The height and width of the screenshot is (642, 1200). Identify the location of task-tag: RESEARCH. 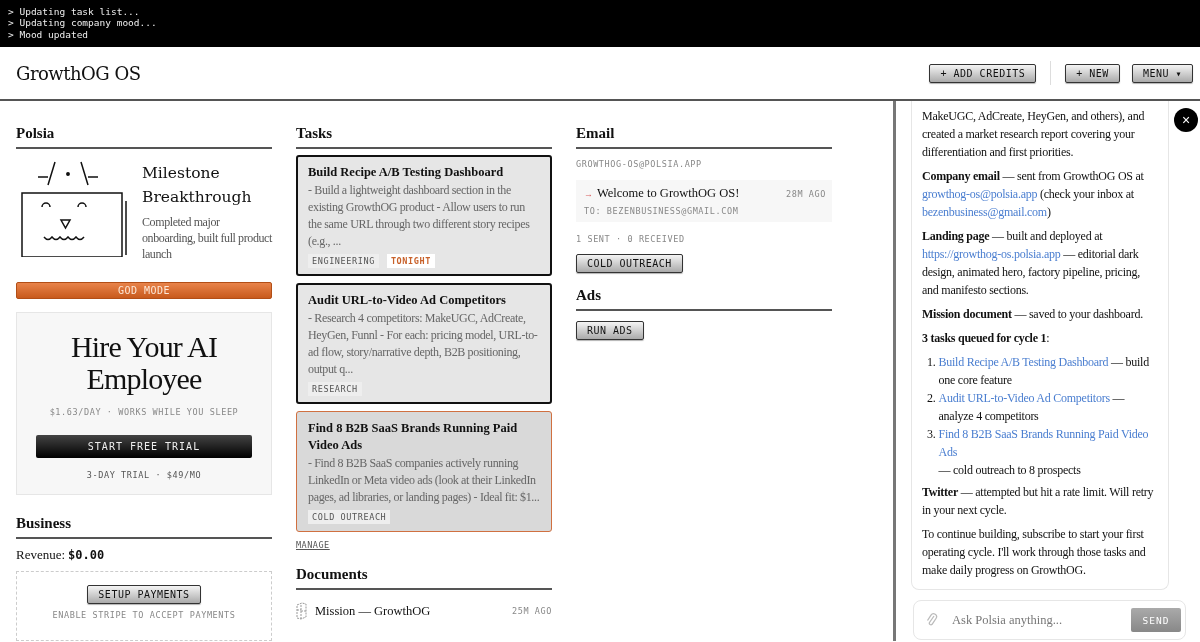
(335, 389).